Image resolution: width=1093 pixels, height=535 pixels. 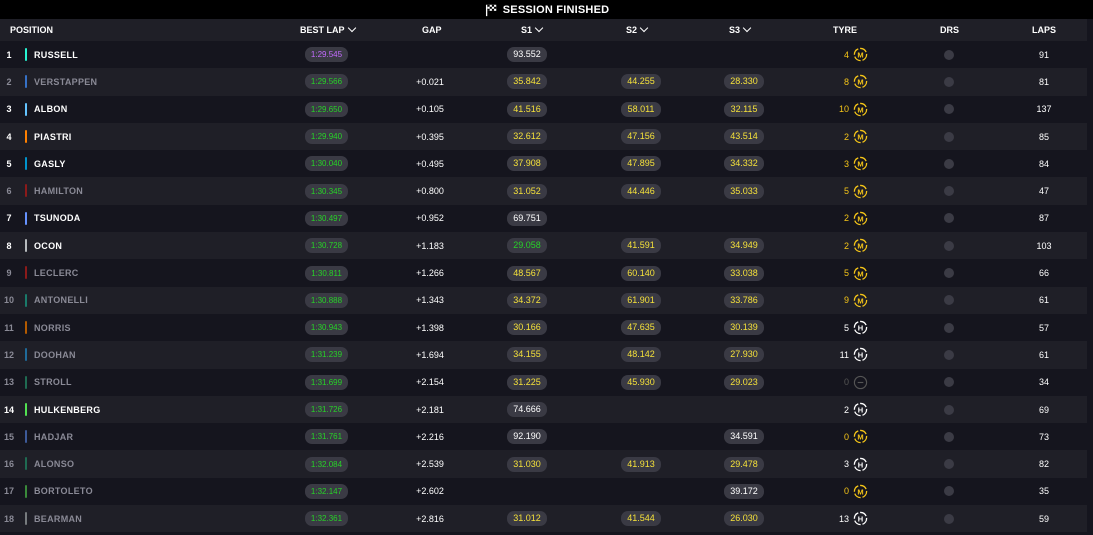 I want to click on position-number: 16, so click(x=8, y=464).